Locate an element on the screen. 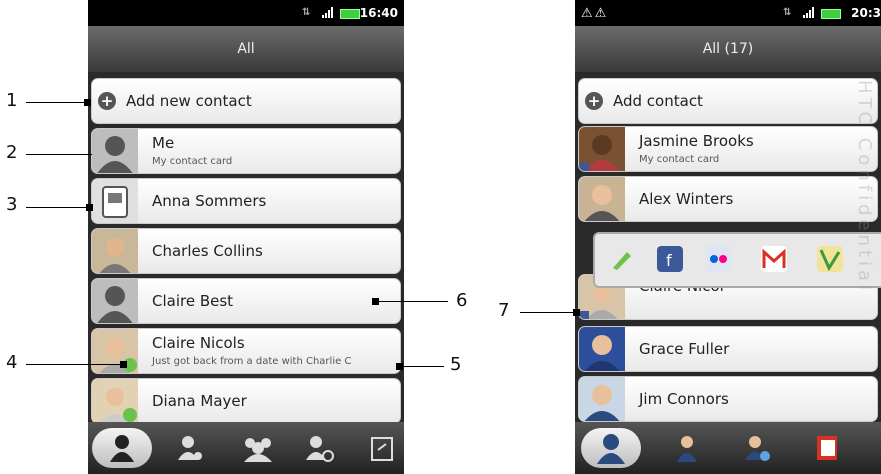 The height and width of the screenshot is (474, 881). contact-name: Jim Connors is located at coordinates (684, 399).